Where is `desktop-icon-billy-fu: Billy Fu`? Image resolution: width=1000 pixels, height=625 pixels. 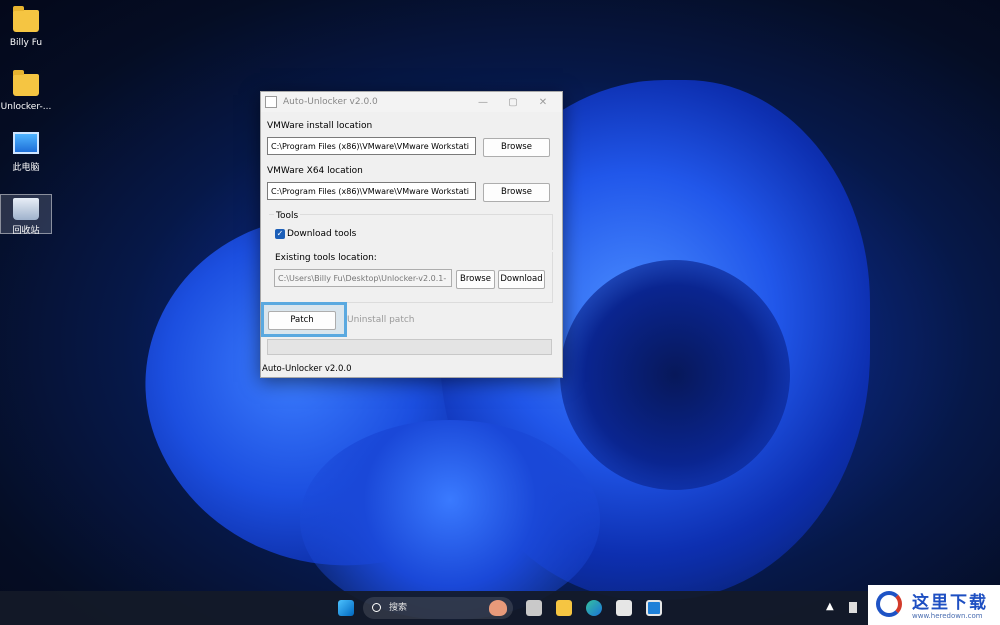
desktop-icon-billy-fu: Billy Fu is located at coordinates (26, 27).